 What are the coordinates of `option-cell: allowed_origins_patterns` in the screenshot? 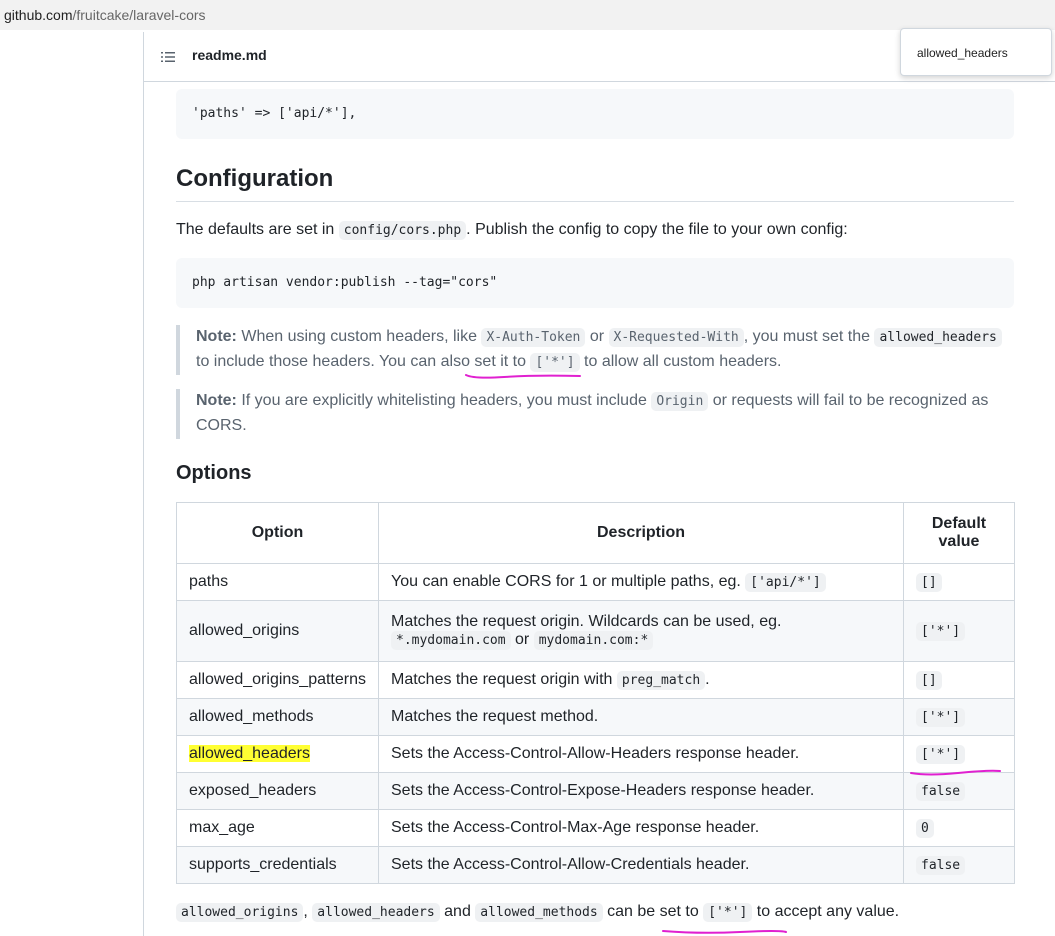 It's located at (277, 680).